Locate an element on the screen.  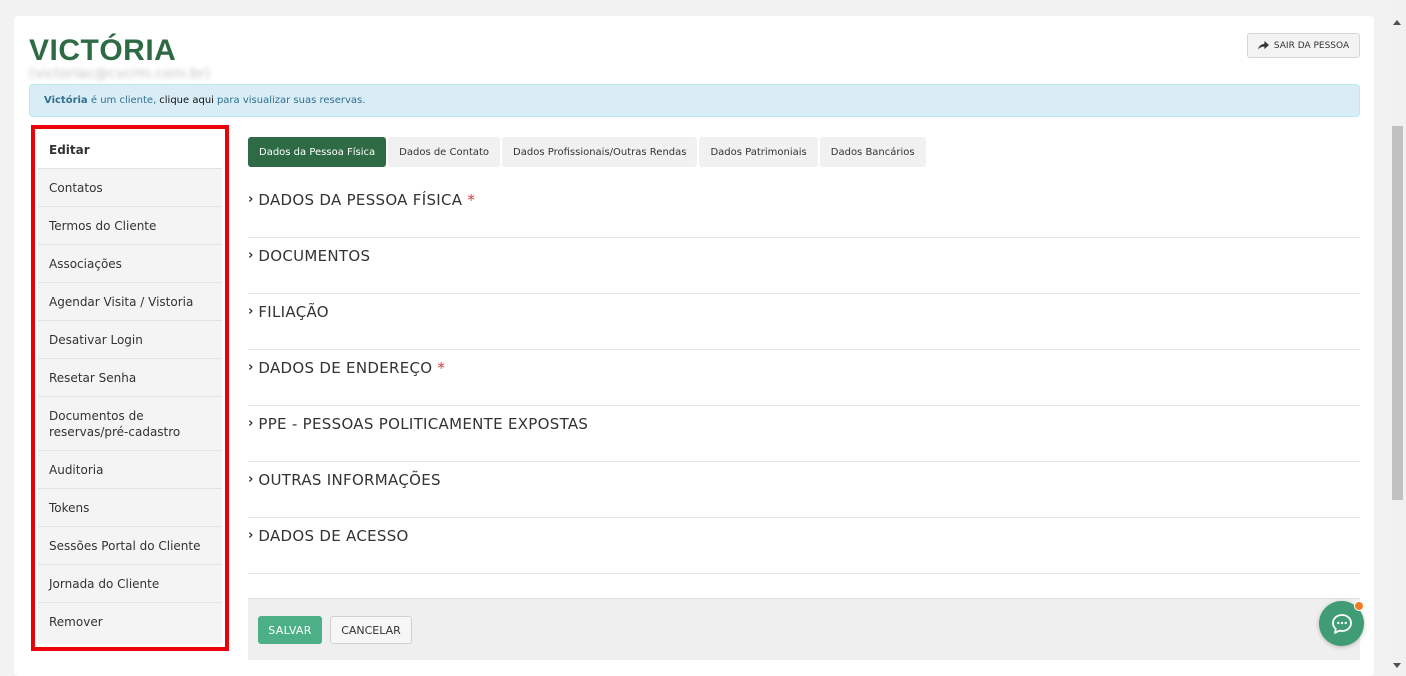
notice-name: Victória is located at coordinates (66, 100).